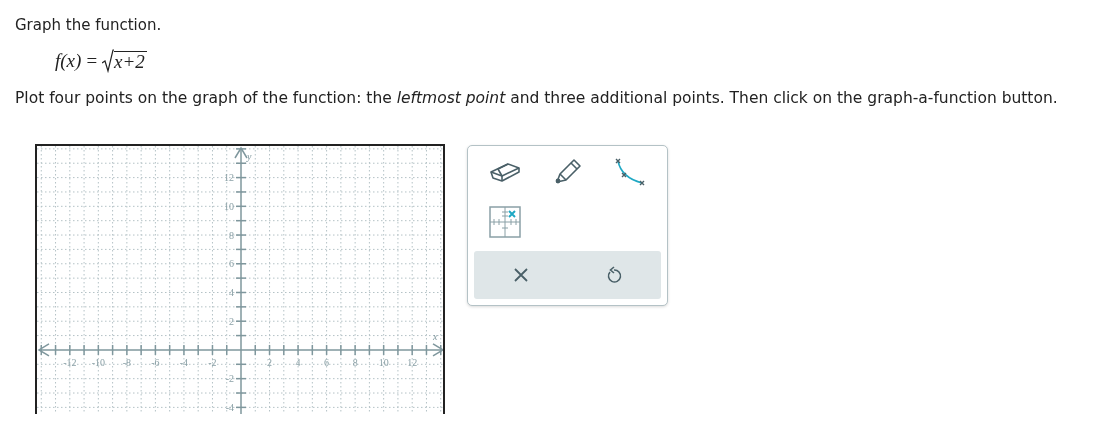  What do you see at coordinates (505, 222) in the screenshot?
I see `graph-point-icon` at bounding box center [505, 222].